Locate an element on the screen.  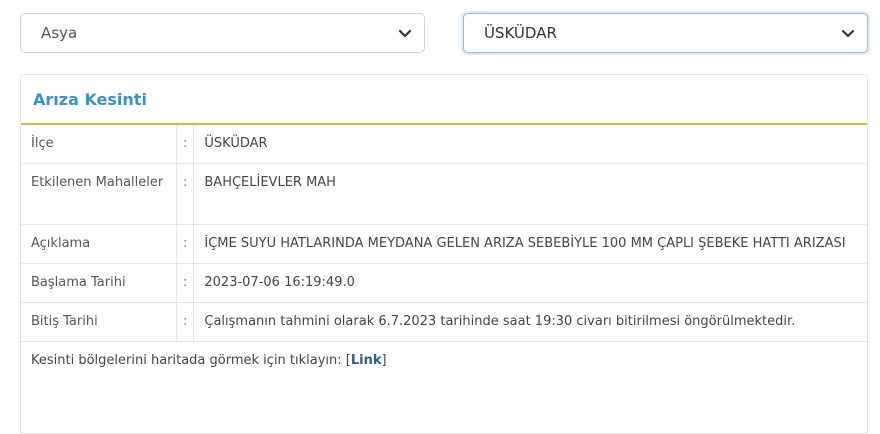
district-select: ÜSKÜDAR is located at coordinates (665, 33).